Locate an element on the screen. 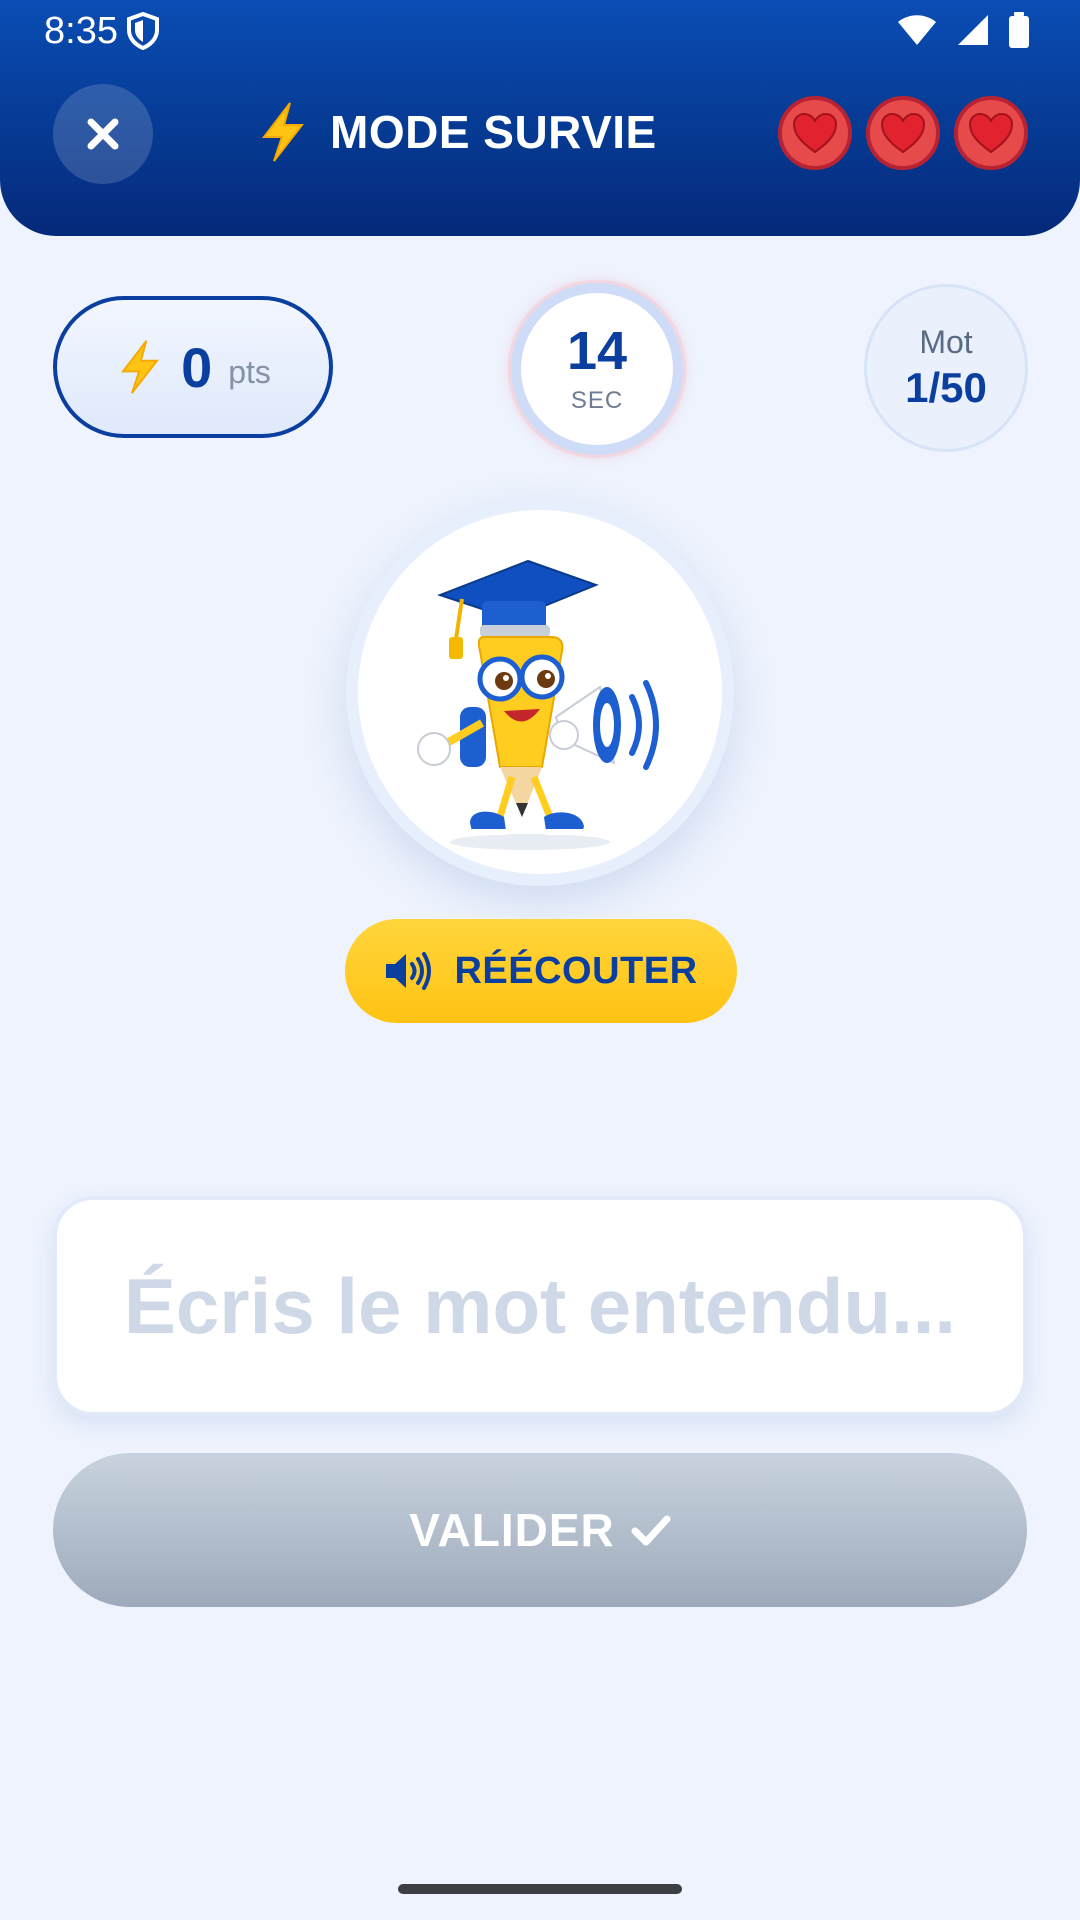 Image resolution: width=1080 pixels, height=1920 pixels. timer-unit: SEC is located at coordinates (597, 400).